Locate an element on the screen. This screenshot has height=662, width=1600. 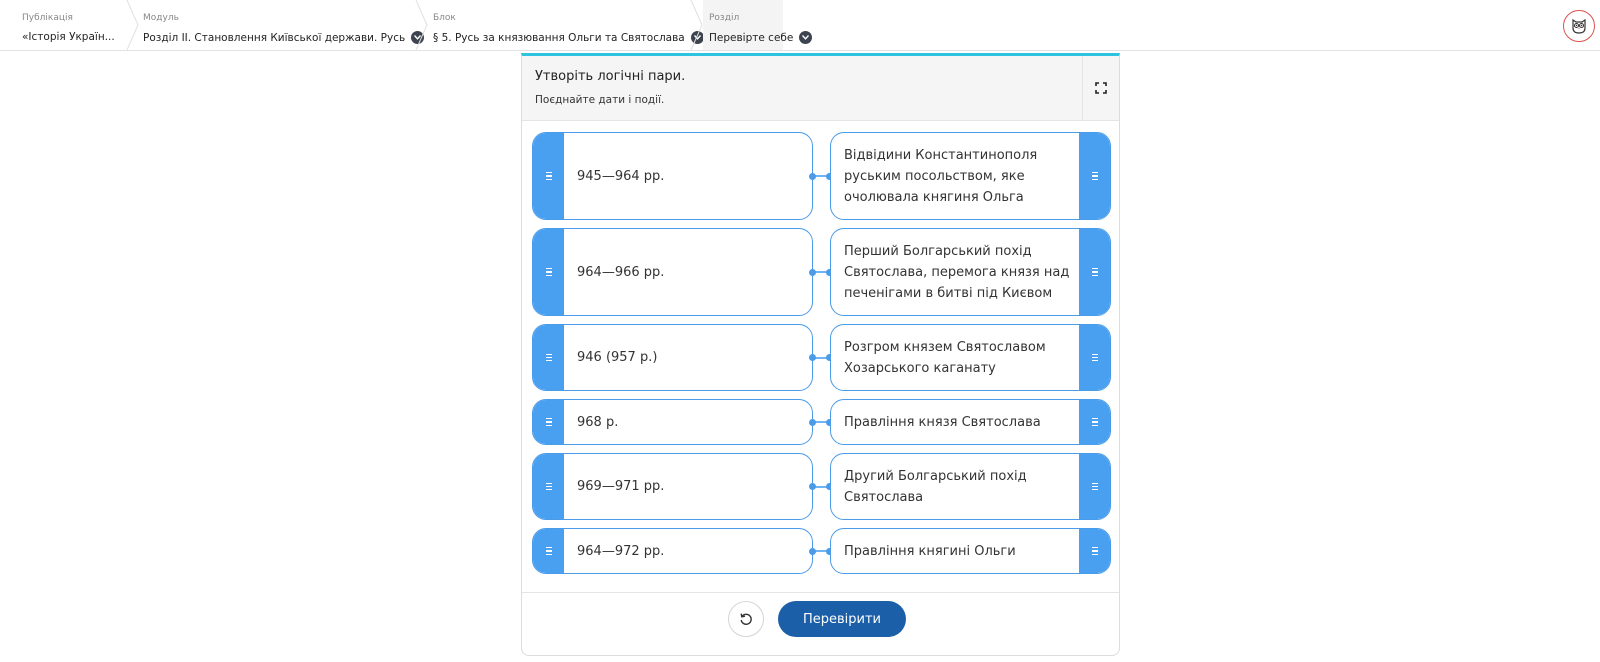
event-tile: Правління княгині Ольги is located at coordinates (970, 551).